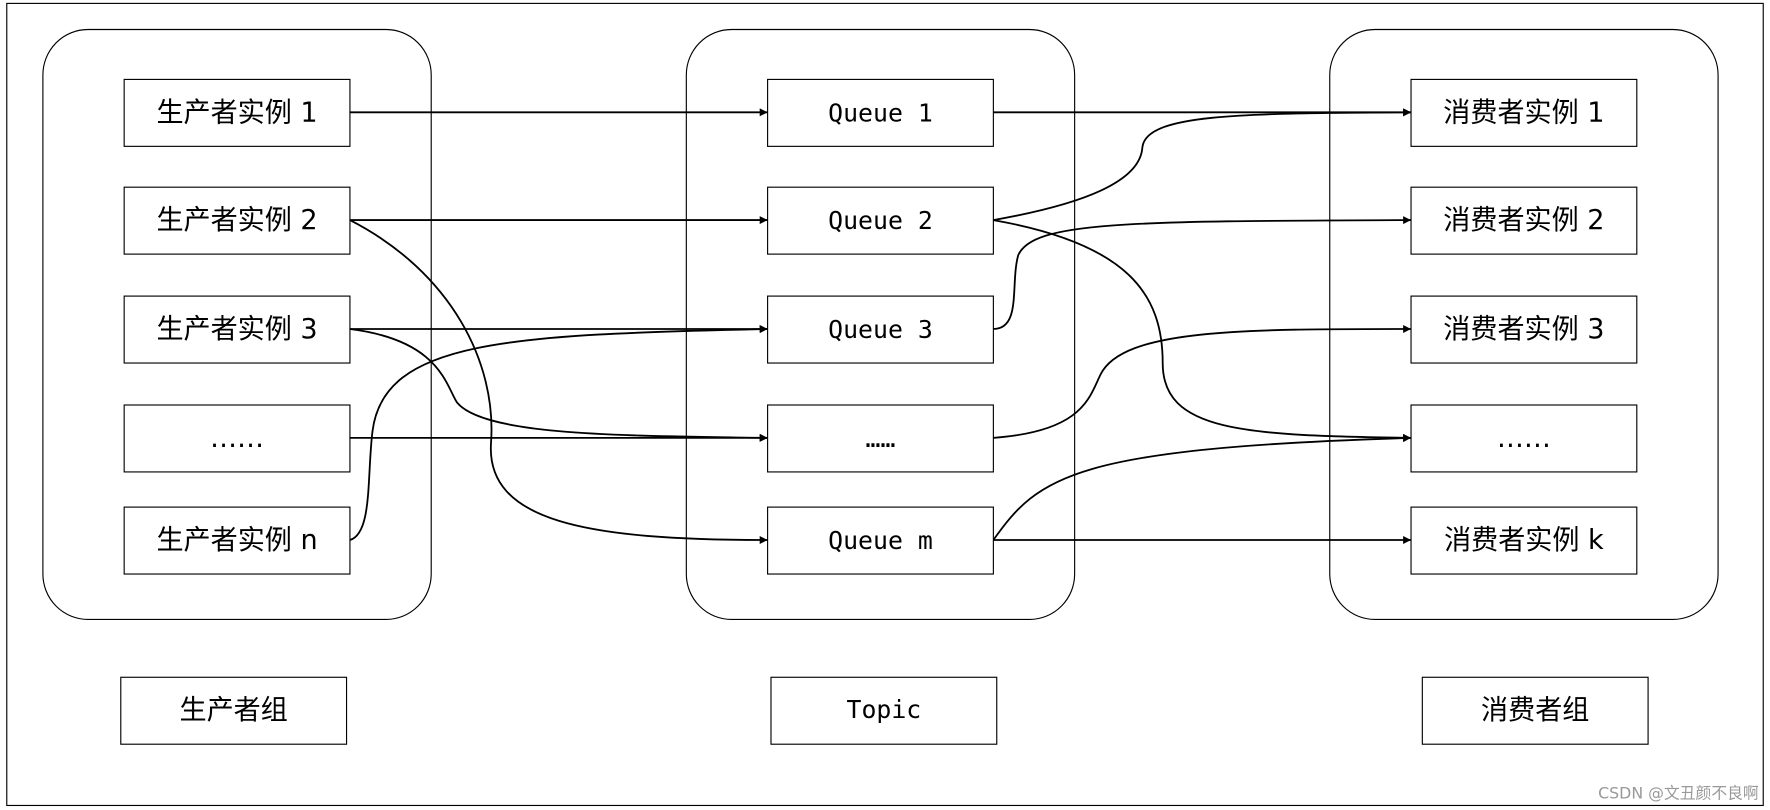 The width and height of the screenshot is (1770, 810). I want to click on producer-node-label: 生产者实例 n, so click(236, 540).